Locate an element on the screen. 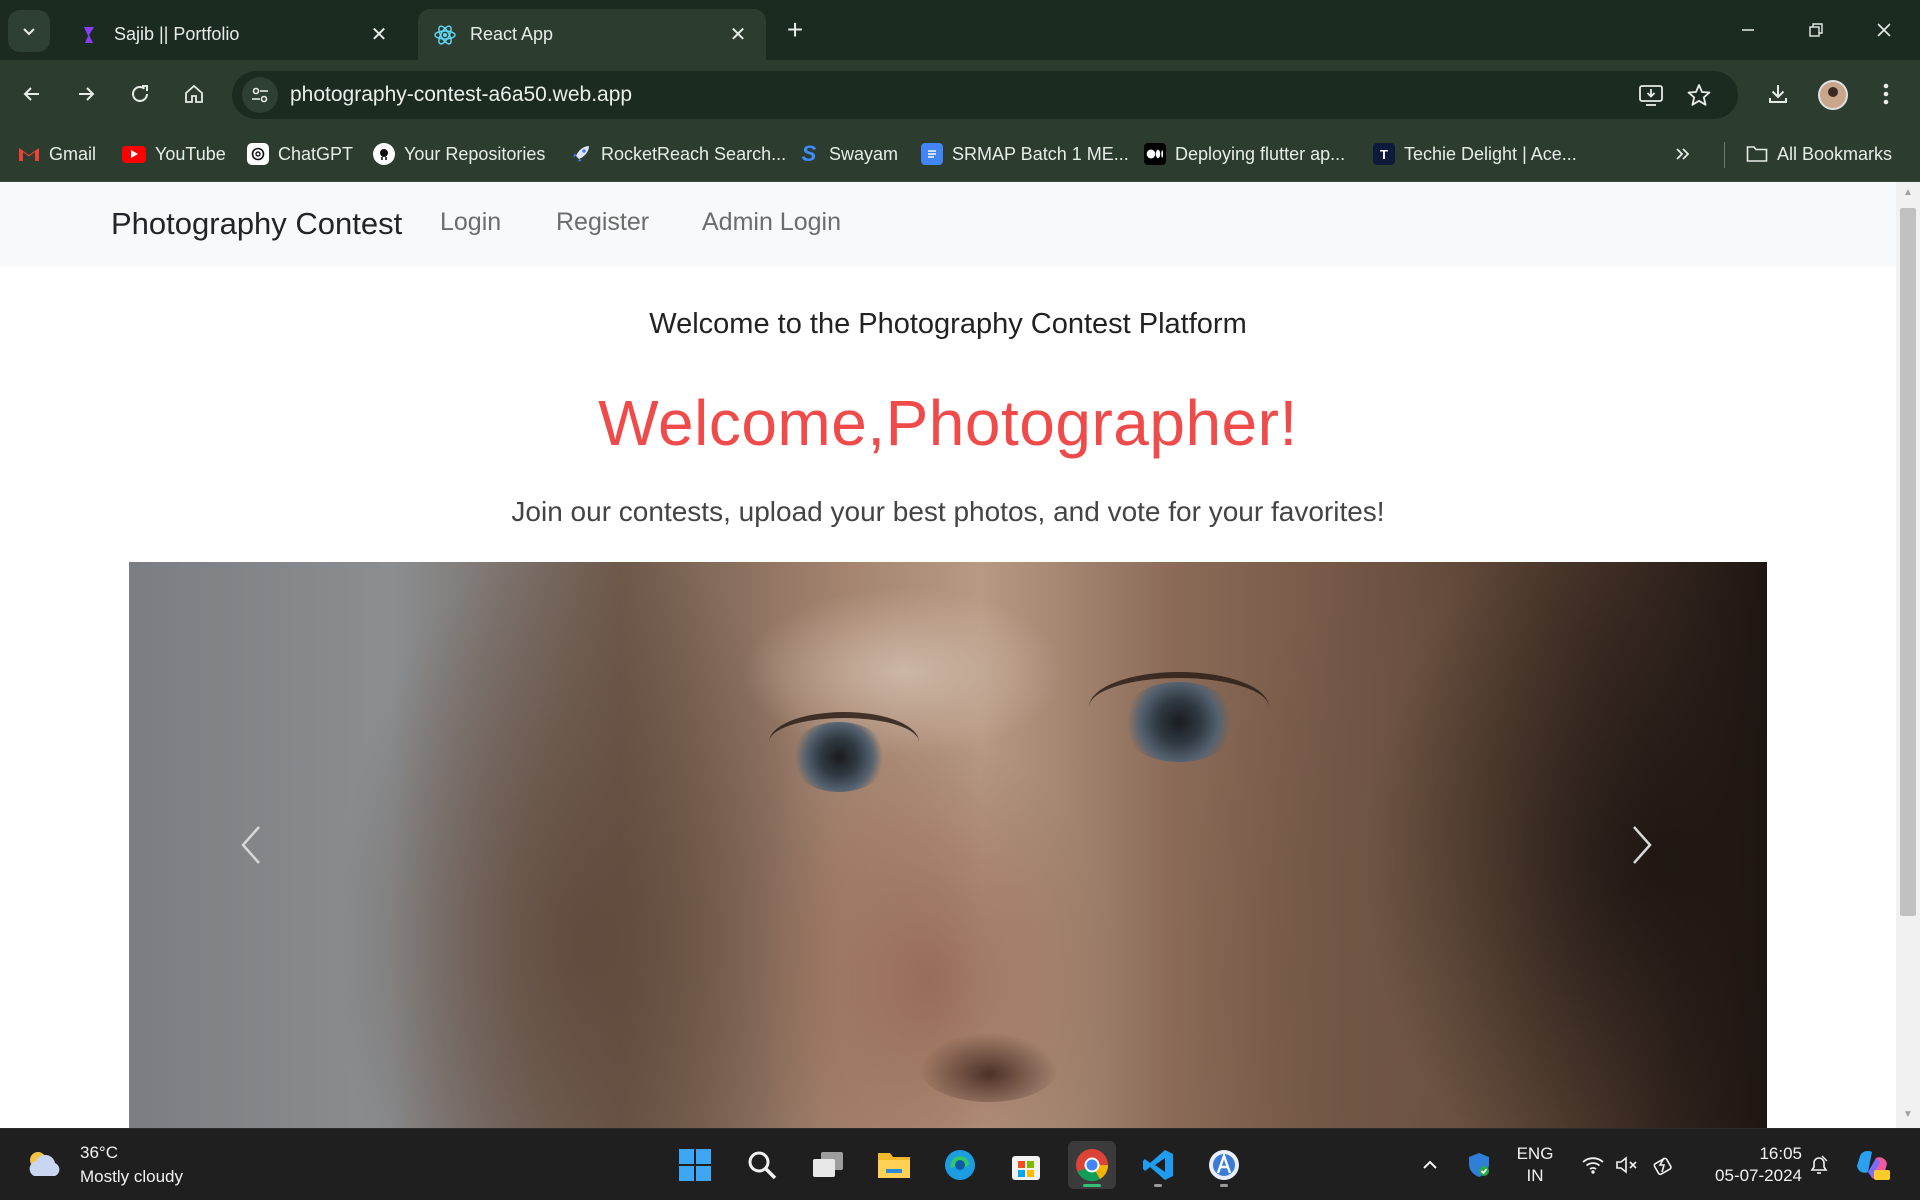 This screenshot has height=1200, width=1920. bookmark-label: Gmail is located at coordinates (73, 153).